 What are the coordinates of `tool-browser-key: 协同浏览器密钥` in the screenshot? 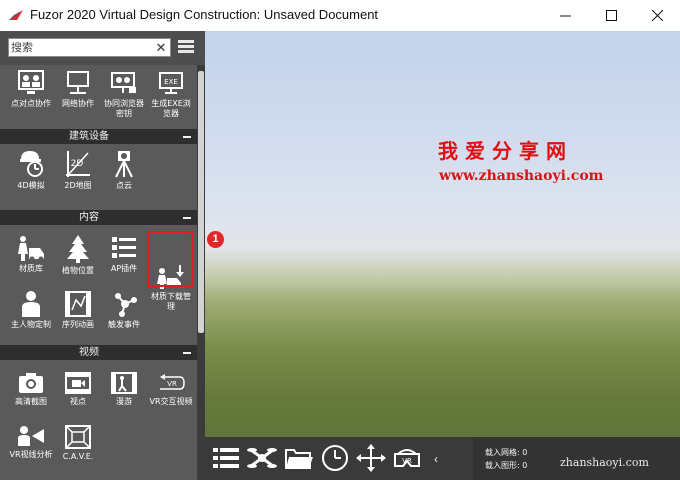 It's located at (124, 94).